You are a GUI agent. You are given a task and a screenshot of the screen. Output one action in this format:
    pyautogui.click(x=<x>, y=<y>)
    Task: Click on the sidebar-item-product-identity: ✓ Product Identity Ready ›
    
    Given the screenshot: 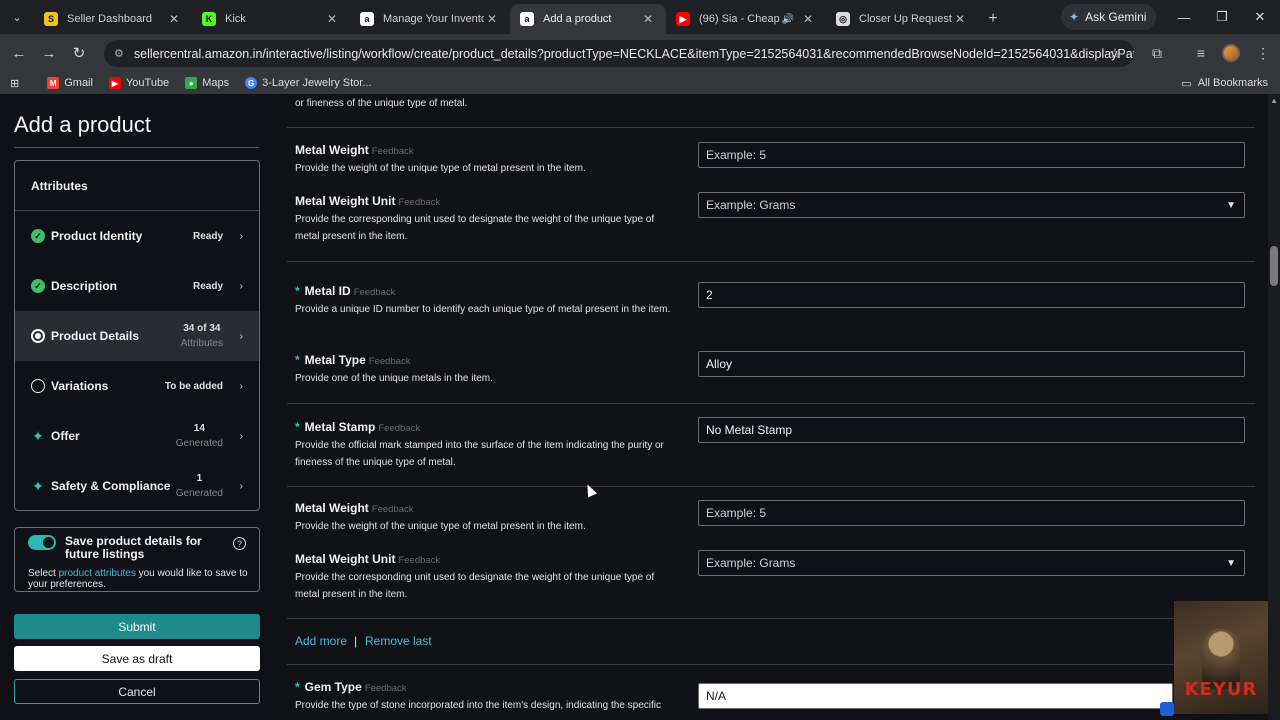 What is the action you would take?
    pyautogui.click(x=137, y=236)
    